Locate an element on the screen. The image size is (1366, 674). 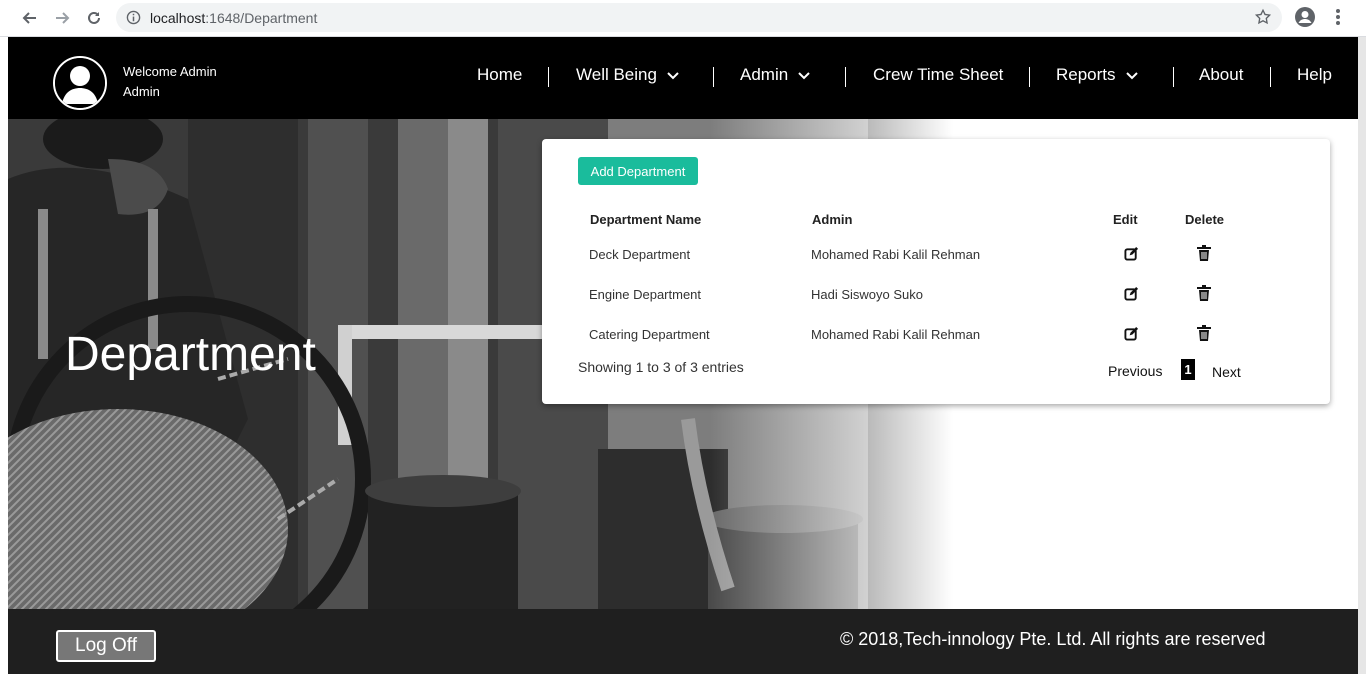
nav-crew-time-sheet: Crew Time Sheet is located at coordinates (938, 75).